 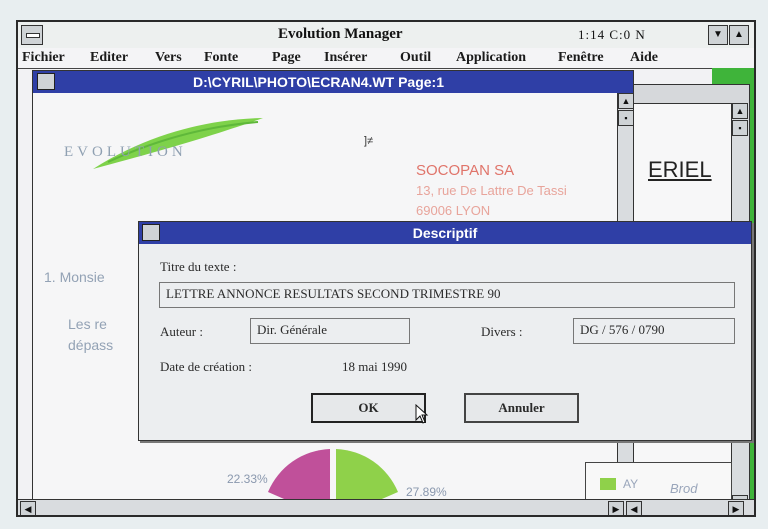 What do you see at coordinates (168, 58) in the screenshot?
I see `menu-vers: Vers` at bounding box center [168, 58].